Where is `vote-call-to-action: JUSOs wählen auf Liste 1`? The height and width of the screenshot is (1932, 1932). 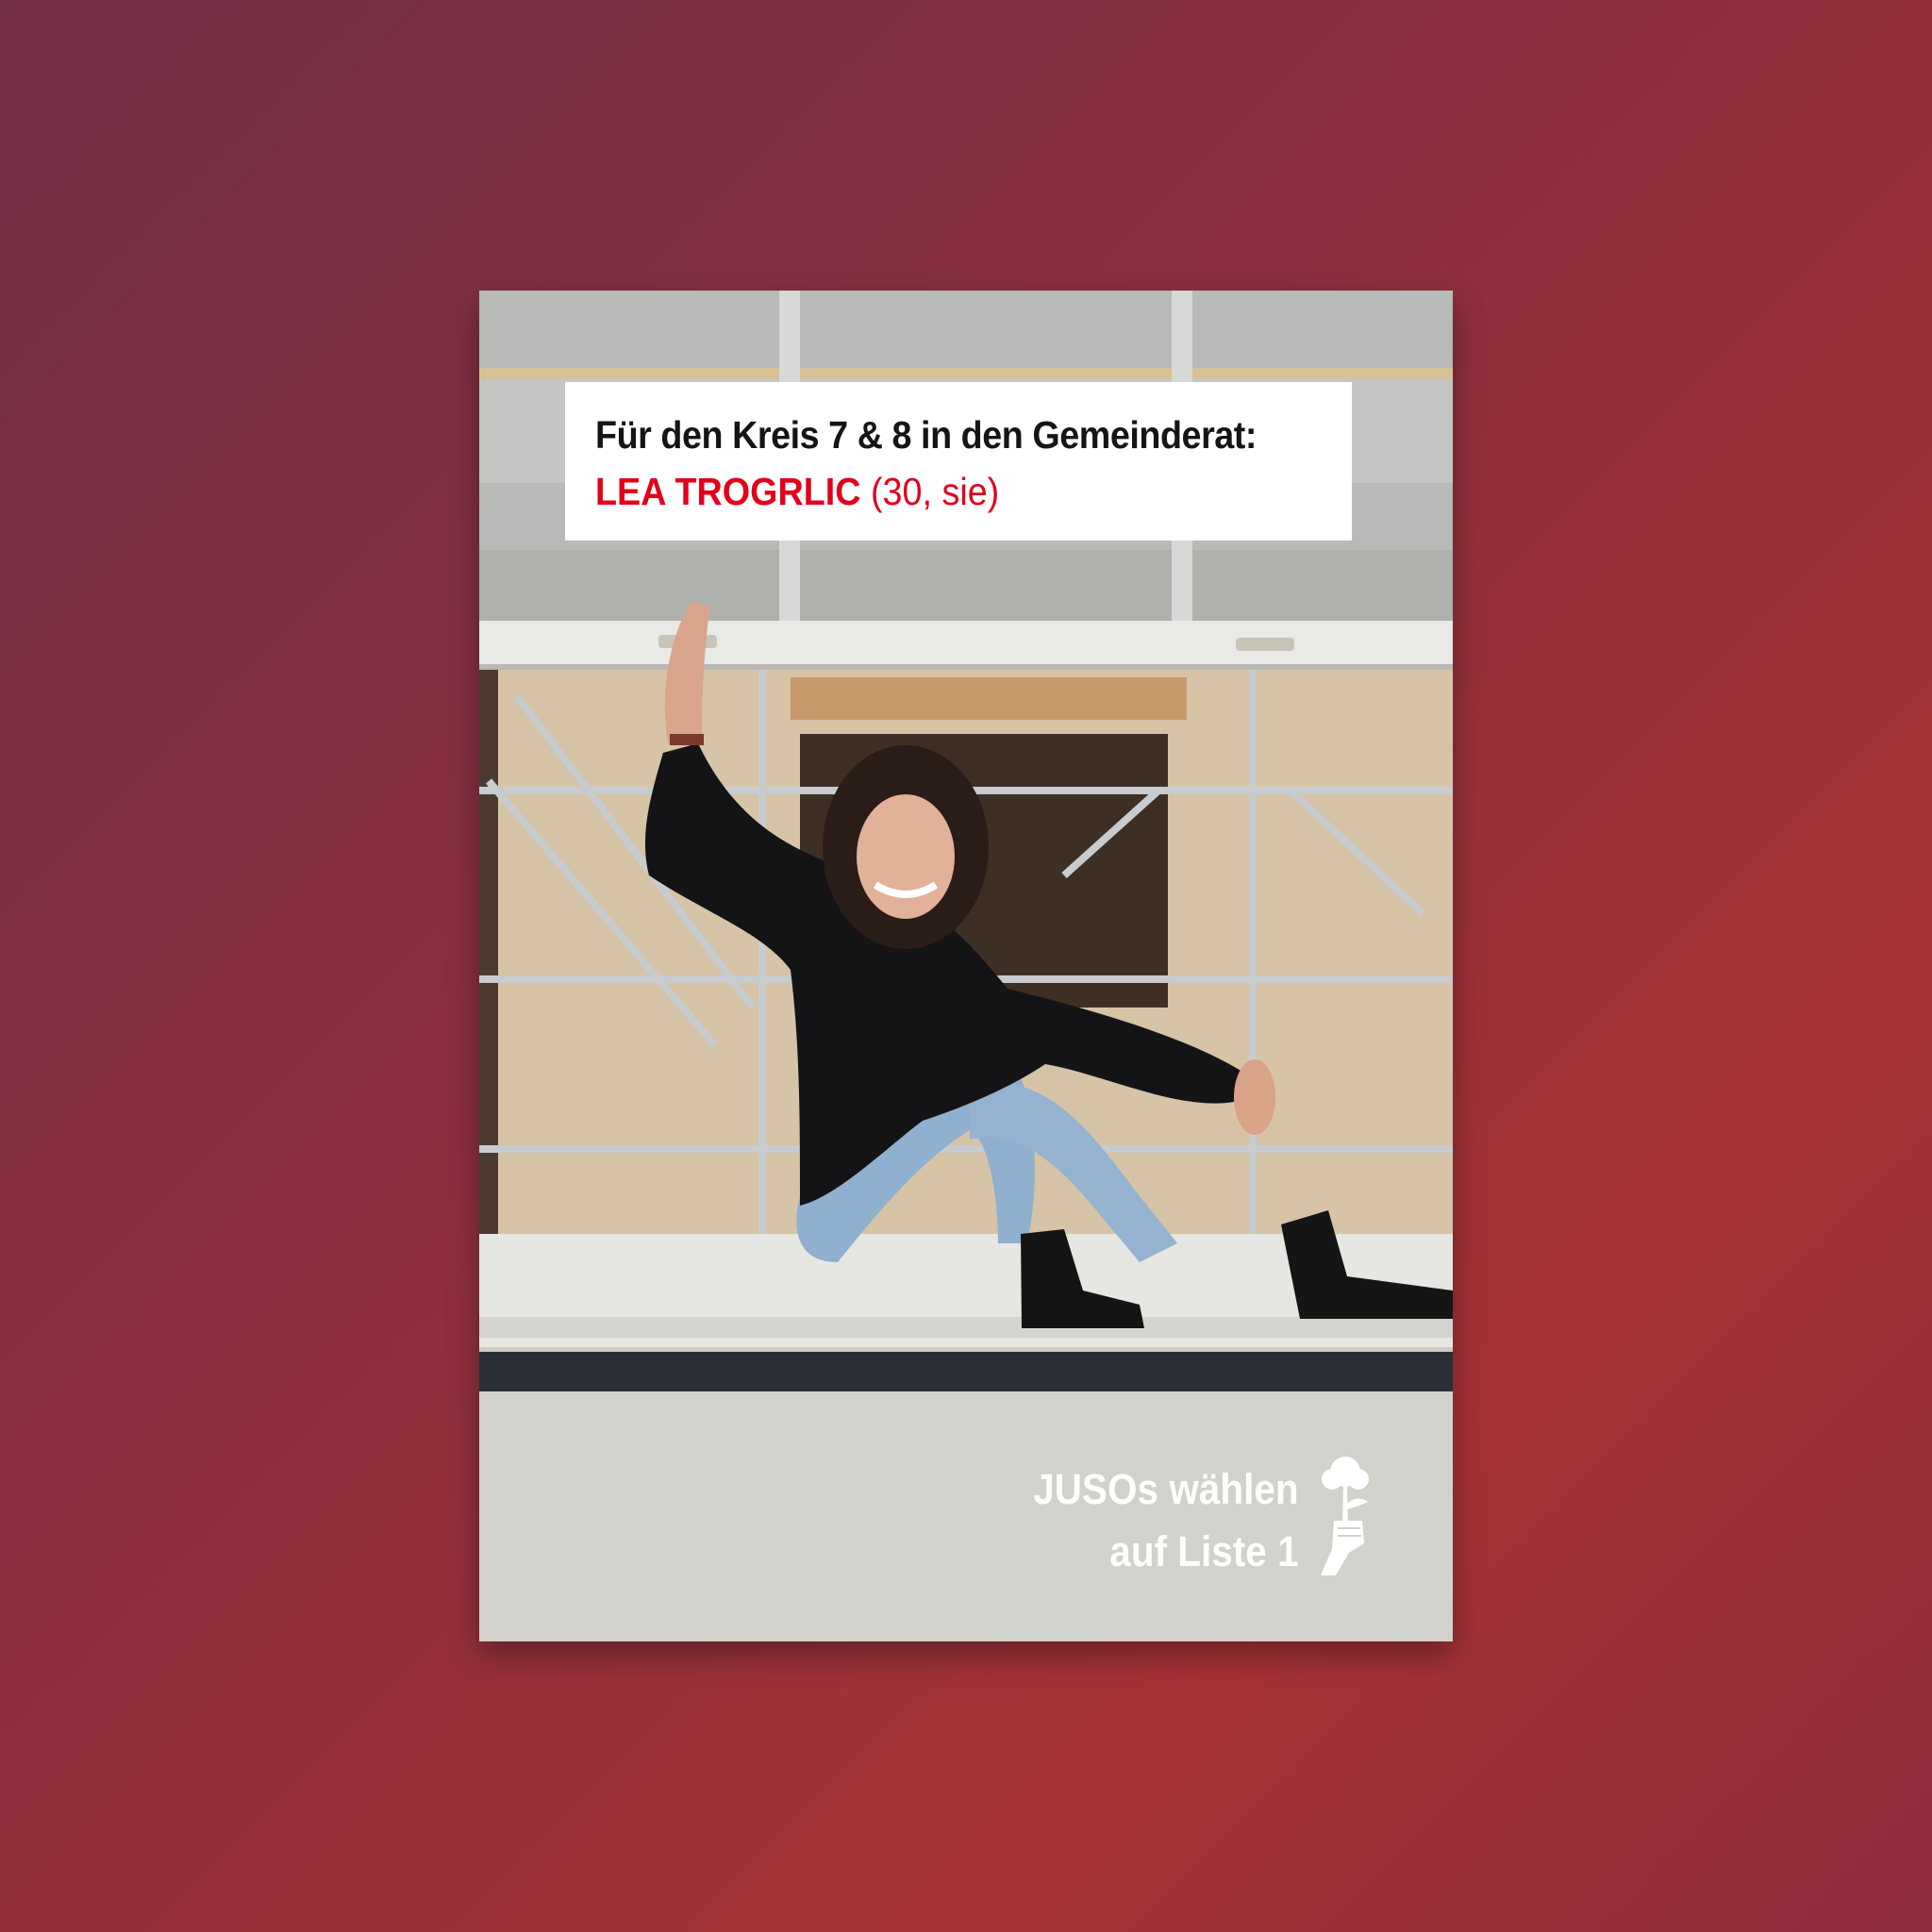 vote-call-to-action: JUSOs wählen auf Liste 1 is located at coordinates (1152, 1520).